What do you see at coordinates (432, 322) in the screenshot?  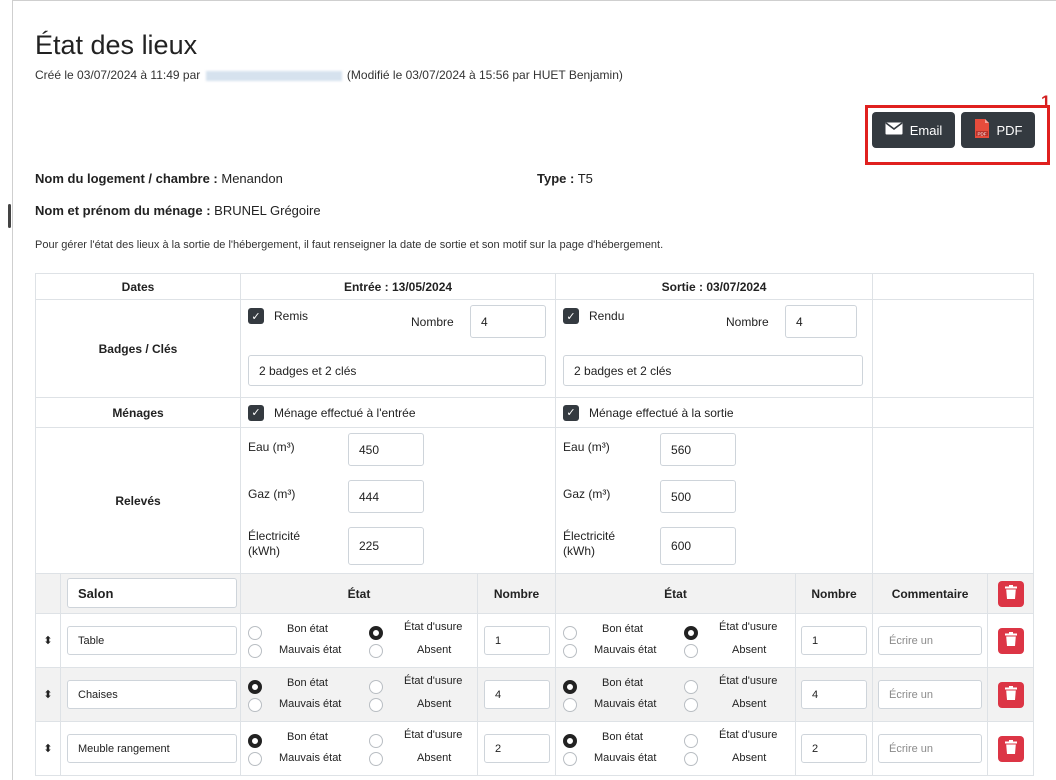 I see `entry-count-label: Nombre` at bounding box center [432, 322].